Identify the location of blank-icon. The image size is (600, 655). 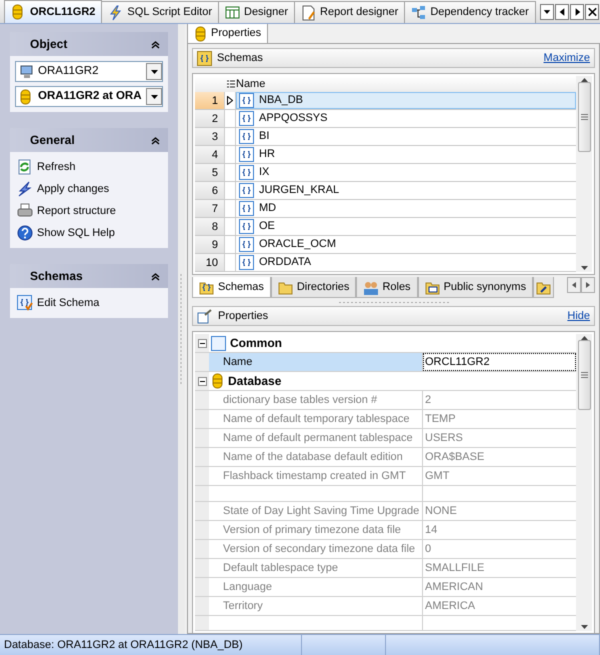
(218, 343).